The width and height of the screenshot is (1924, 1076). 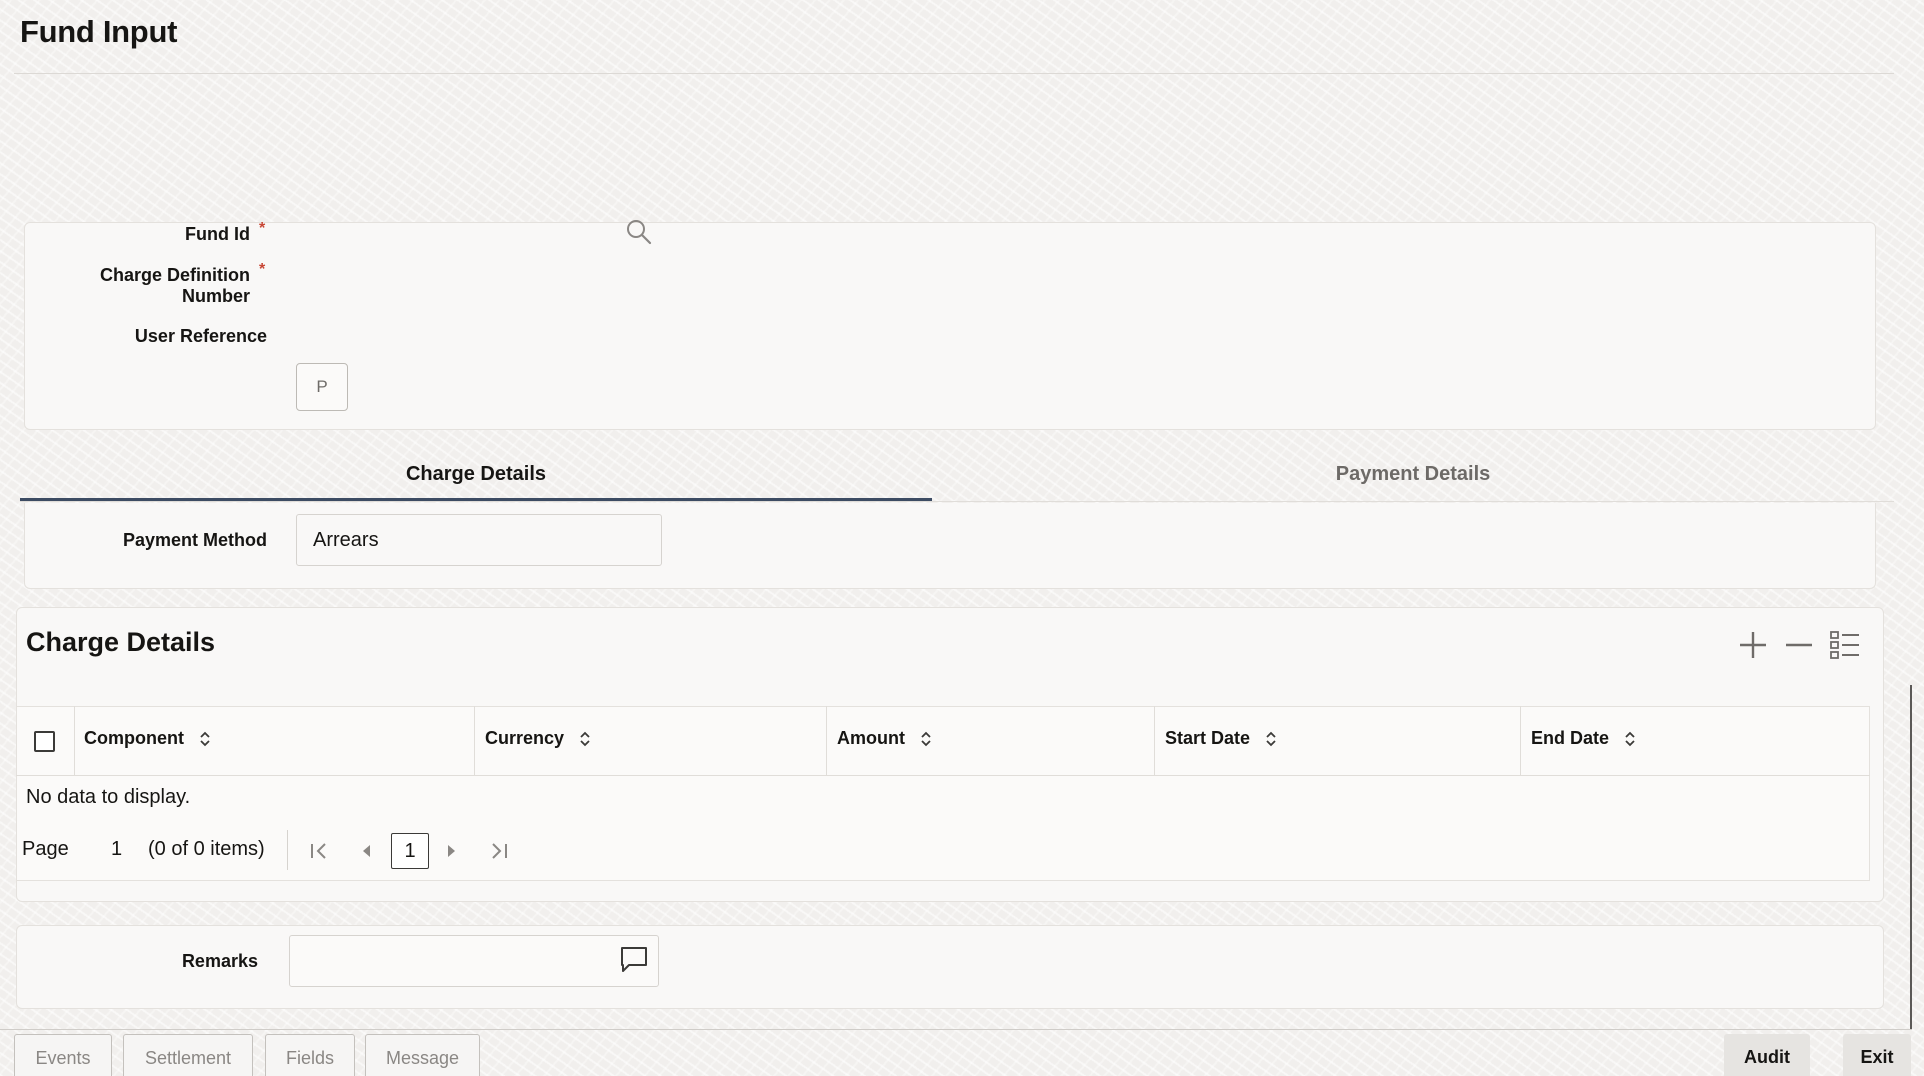 What do you see at coordinates (1799, 645) in the screenshot?
I see `minus-icon` at bounding box center [1799, 645].